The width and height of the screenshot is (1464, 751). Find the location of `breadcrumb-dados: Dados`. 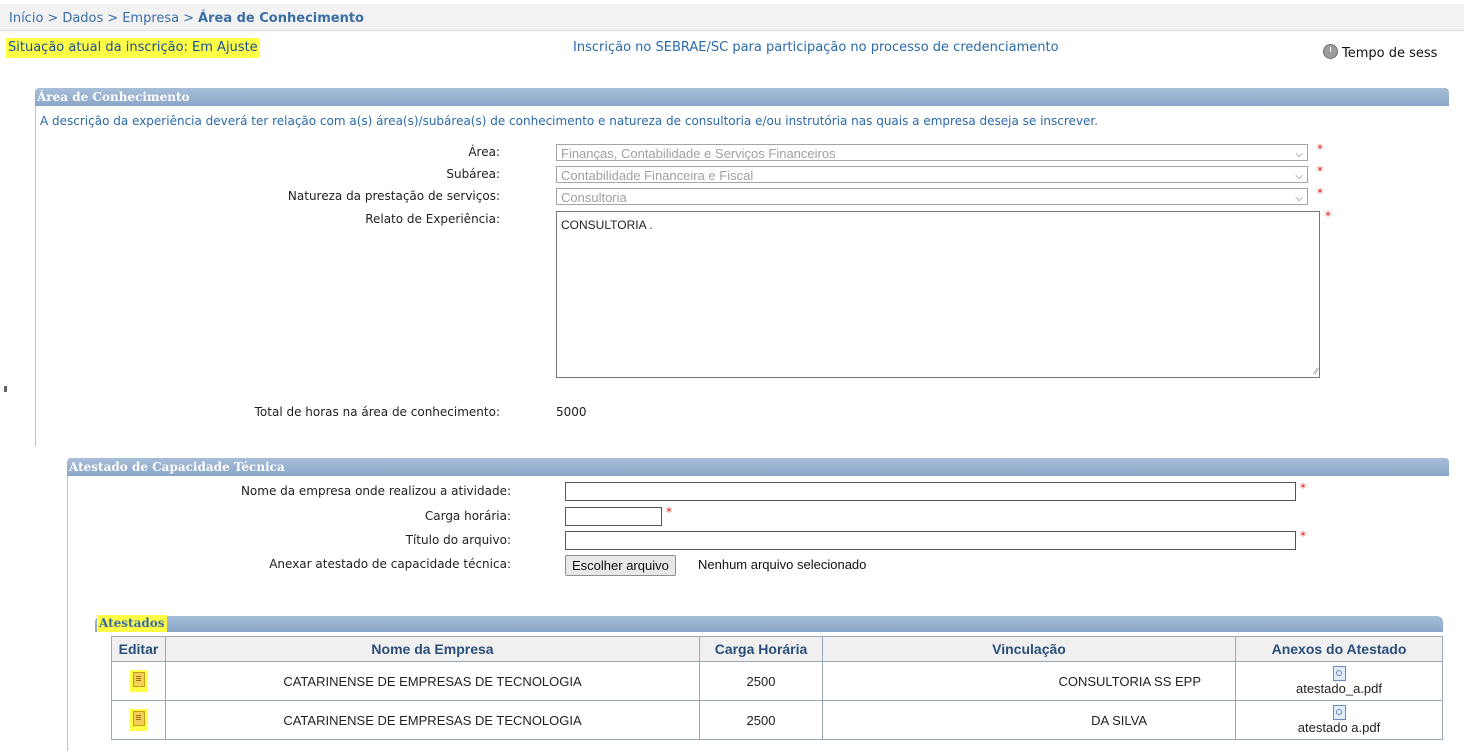

breadcrumb-dados: Dados is located at coordinates (82, 18).